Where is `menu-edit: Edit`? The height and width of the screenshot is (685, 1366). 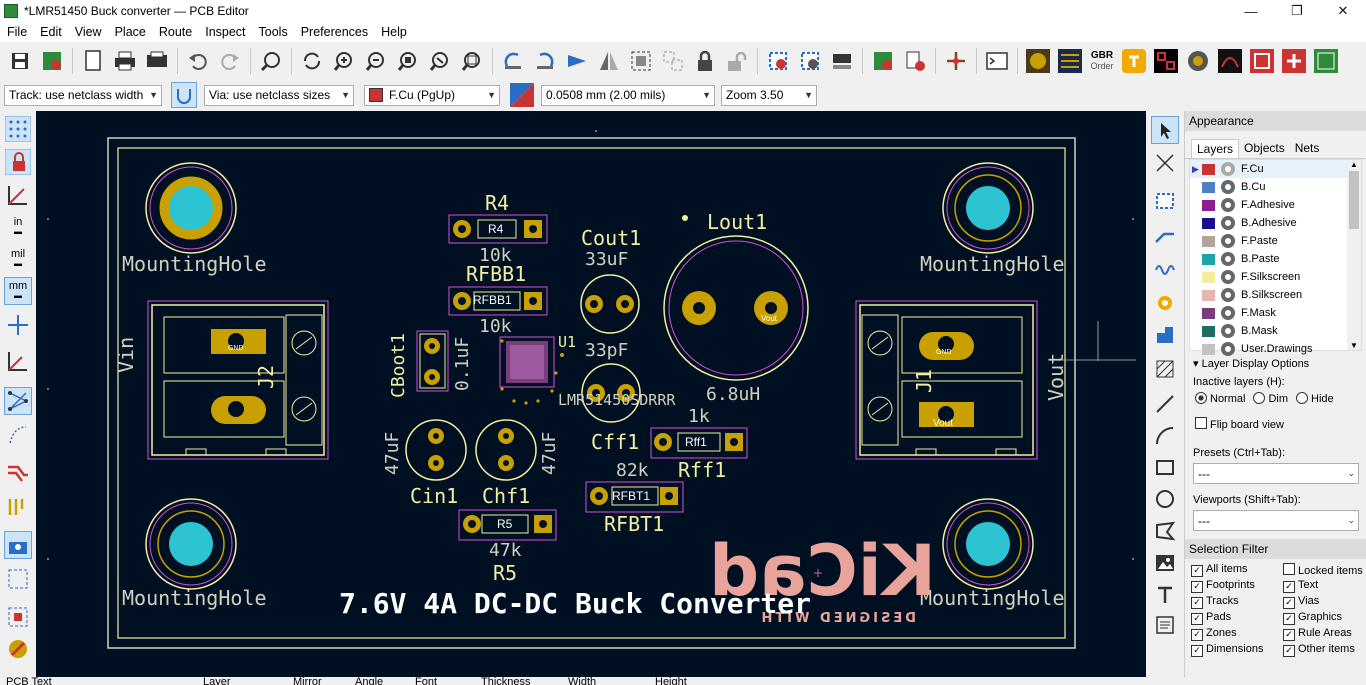
menu-edit: Edit is located at coordinates (50, 32).